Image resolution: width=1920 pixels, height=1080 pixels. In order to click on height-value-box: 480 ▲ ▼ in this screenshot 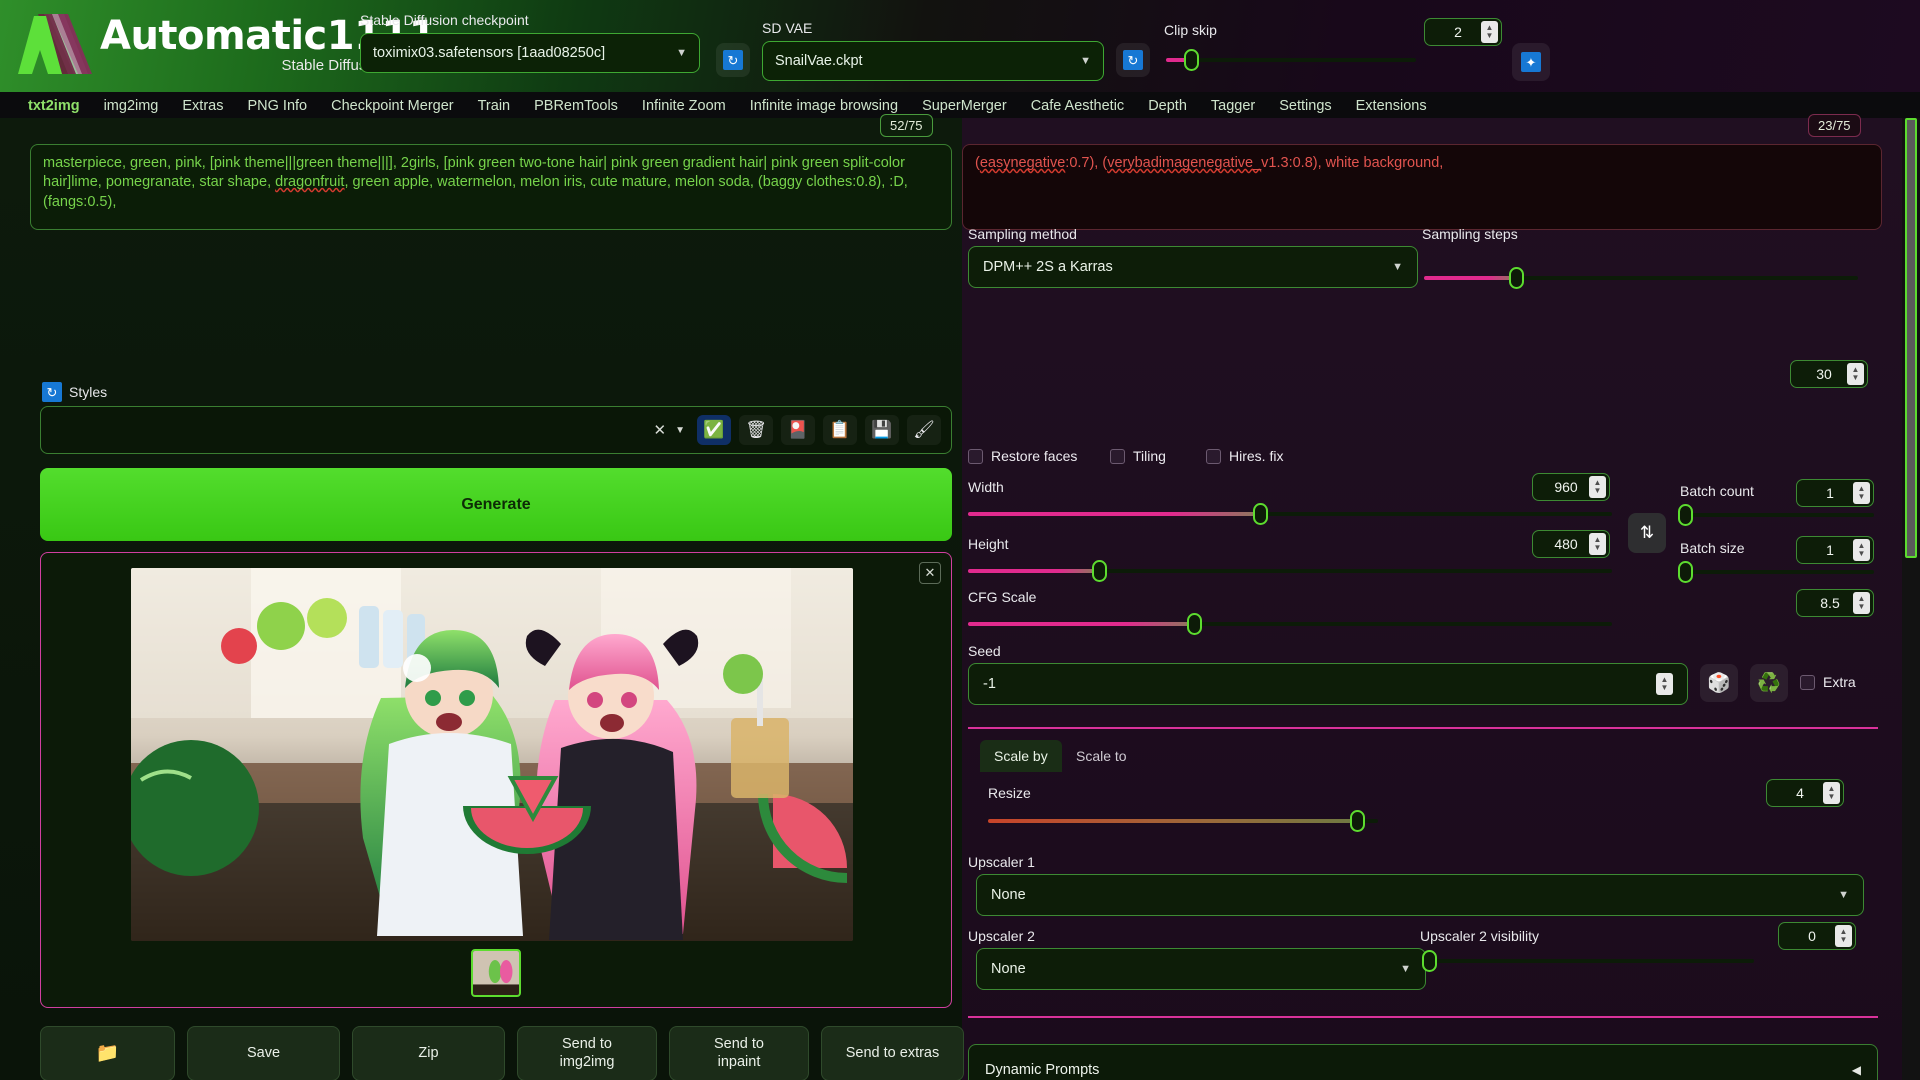, I will do `click(1571, 544)`.